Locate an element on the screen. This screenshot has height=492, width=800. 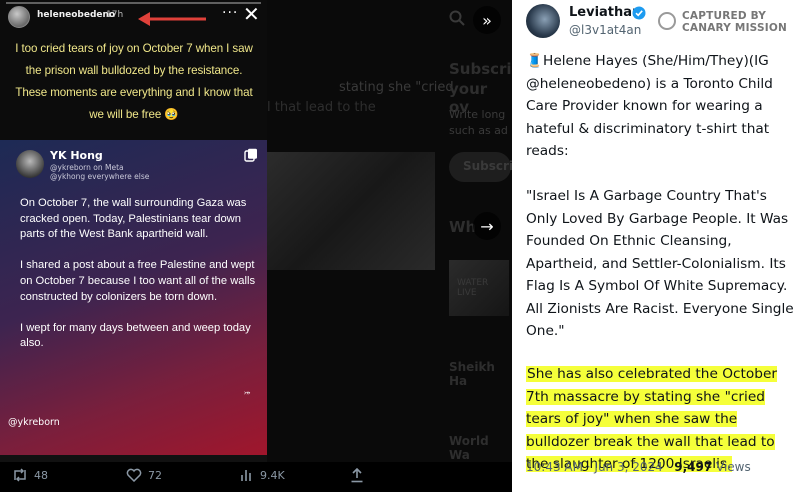
canary-logo-icon is located at coordinates (667, 21).